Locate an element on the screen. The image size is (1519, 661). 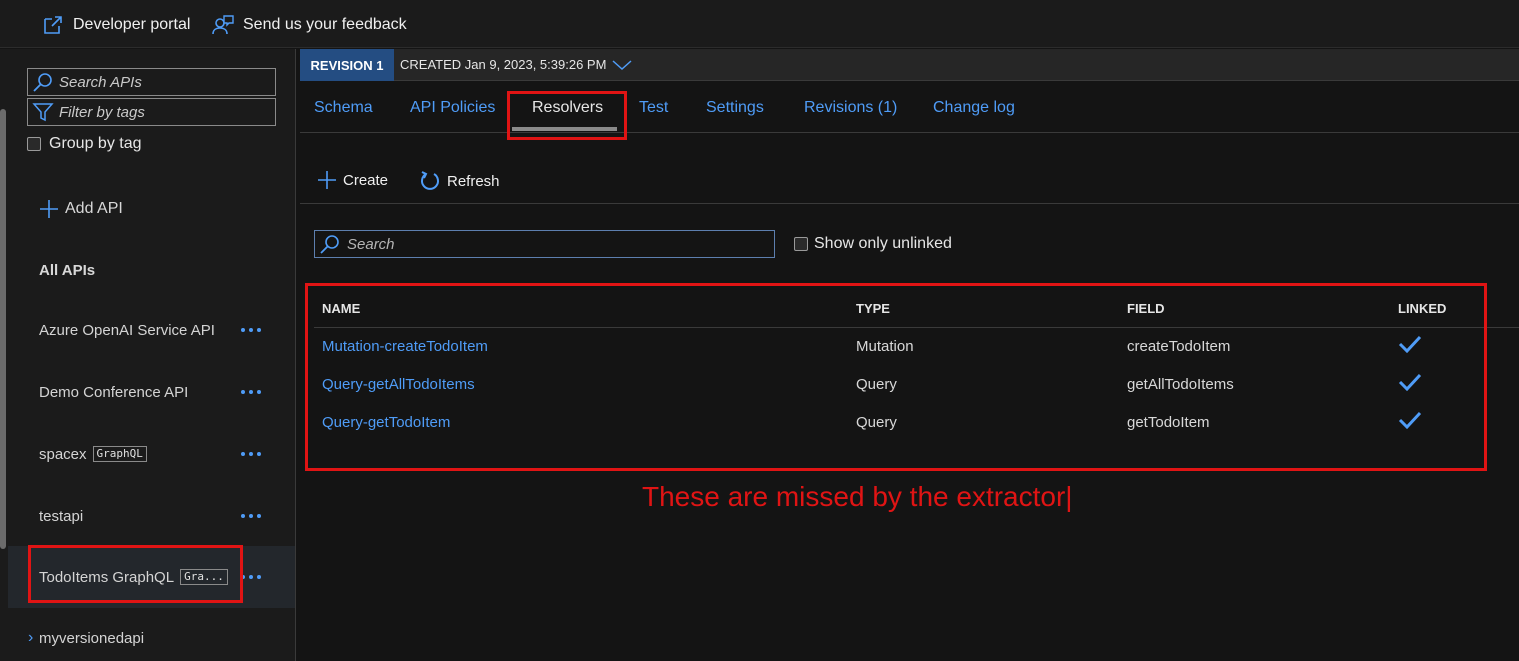
tab-settings: Settings is located at coordinates (735, 108).